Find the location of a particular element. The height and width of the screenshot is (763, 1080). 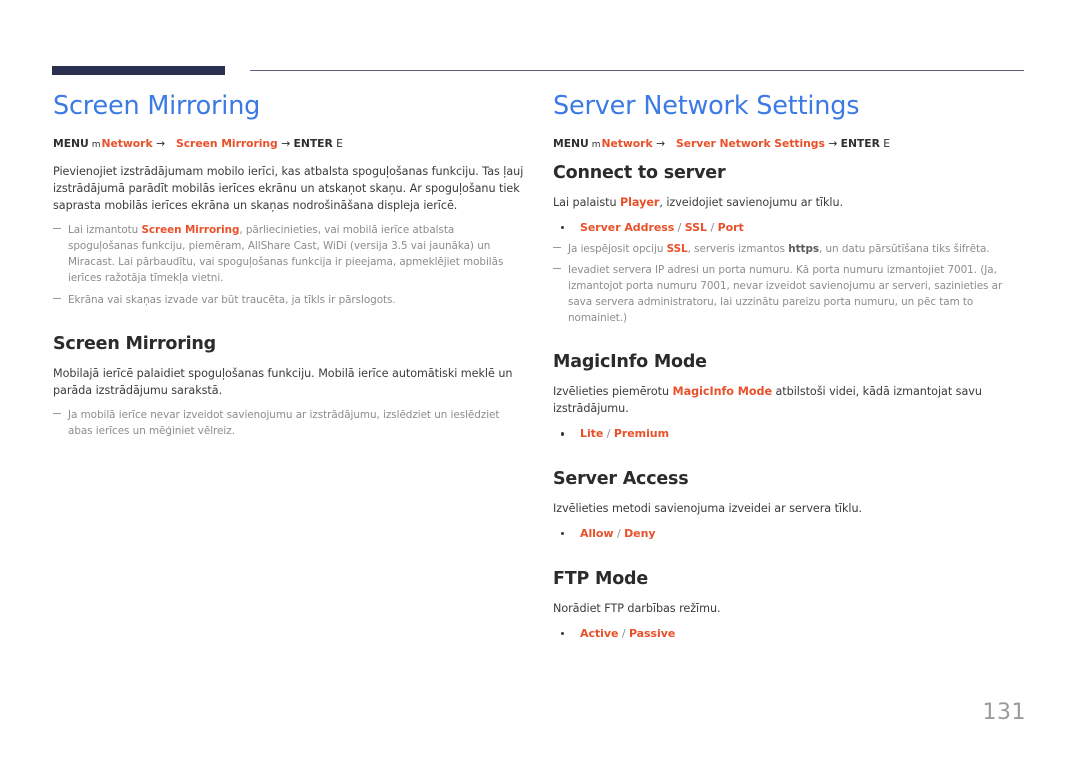

option-value: SSL is located at coordinates (696, 227).